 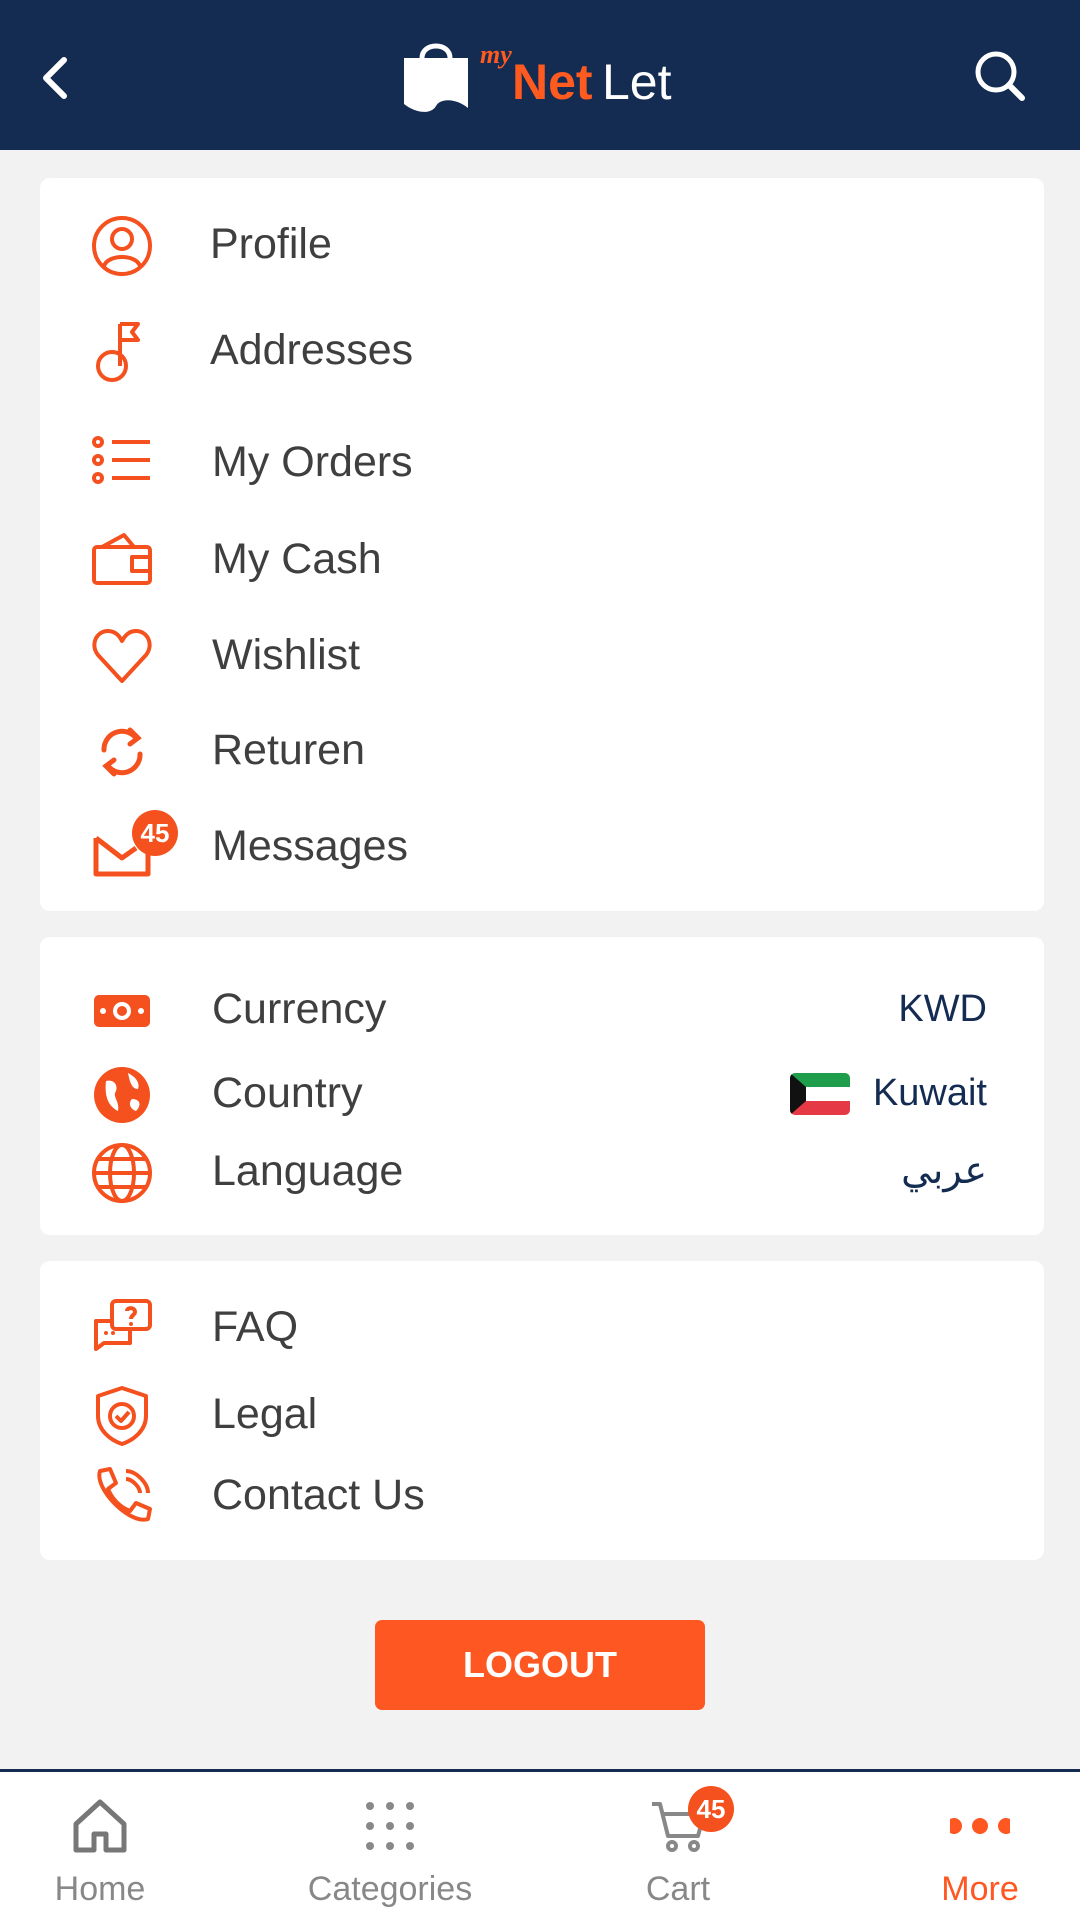 I want to click on menu-item-returen: Returen, so click(x=542, y=749).